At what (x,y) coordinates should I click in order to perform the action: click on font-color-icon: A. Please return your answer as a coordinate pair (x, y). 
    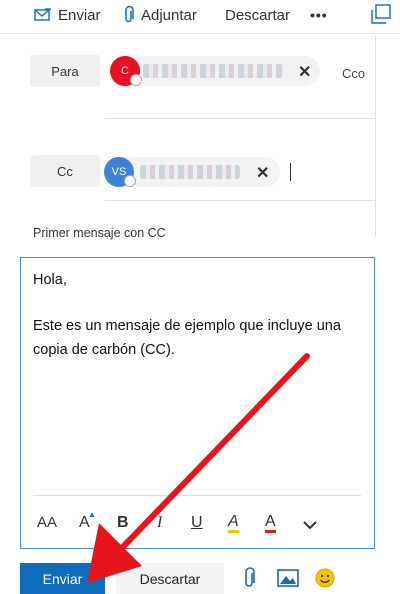
    Looking at the image, I should click on (270, 523).